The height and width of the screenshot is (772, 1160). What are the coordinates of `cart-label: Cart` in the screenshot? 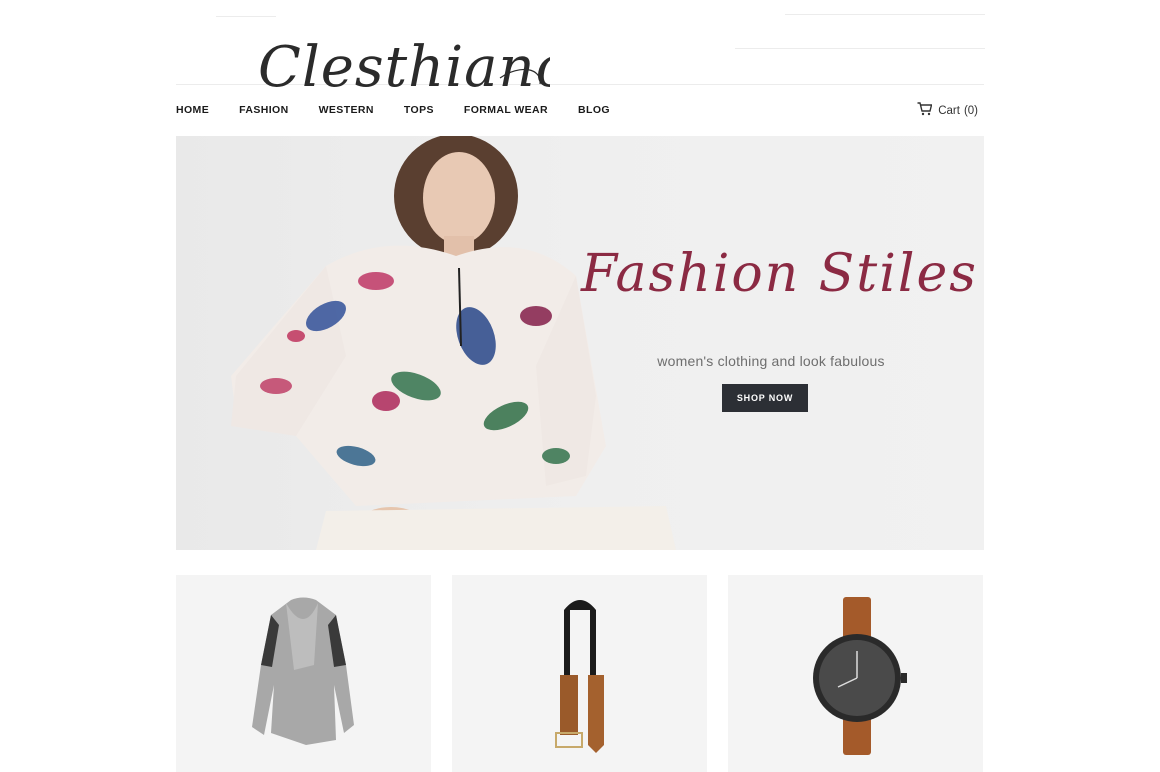 It's located at (949, 110).